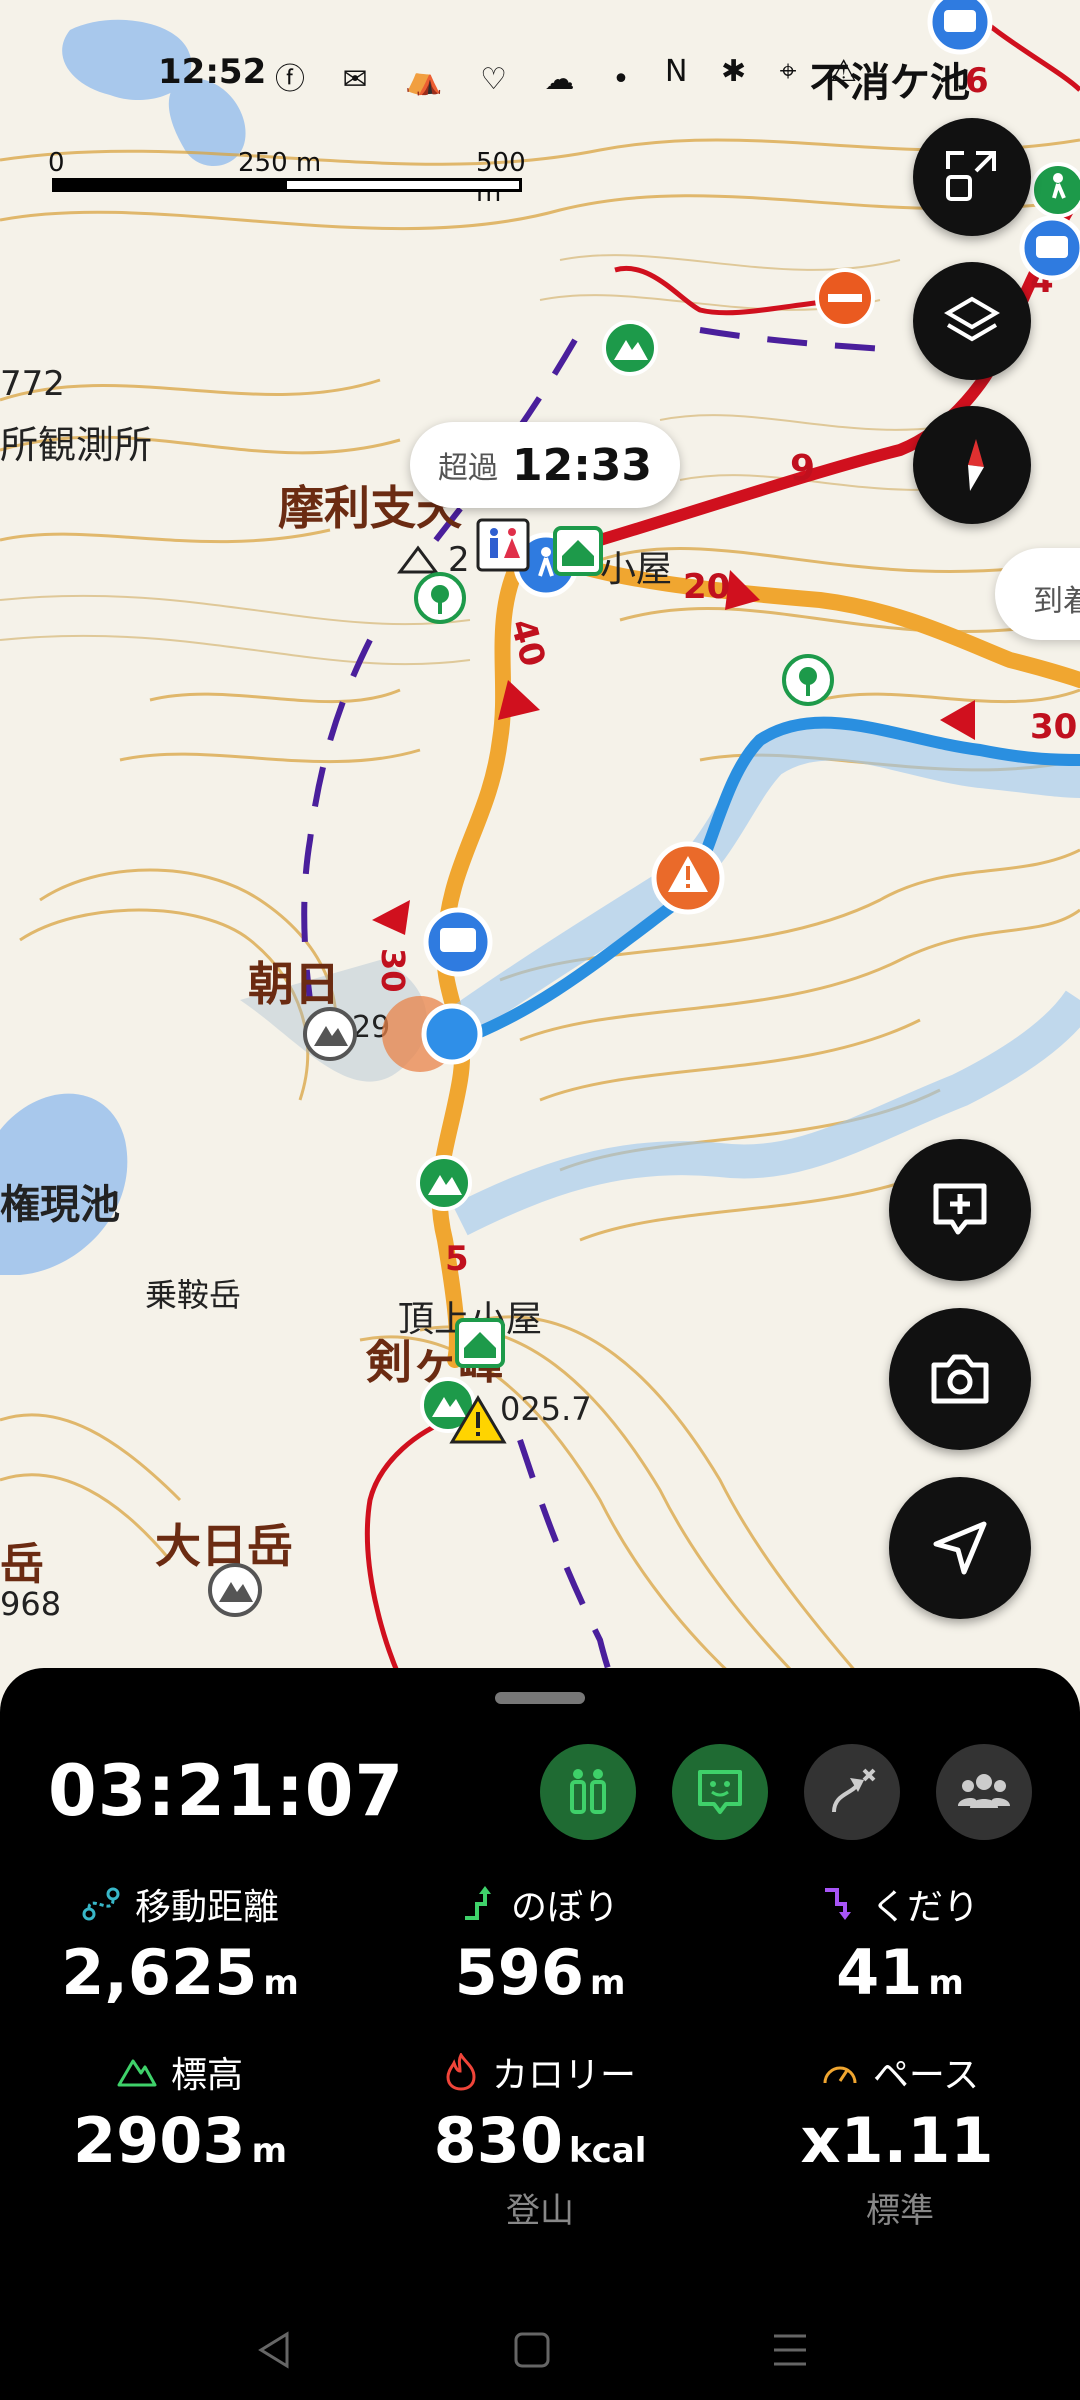  Describe the element at coordinates (1055, 190) in the screenshot. I see `hiker-icon` at that location.